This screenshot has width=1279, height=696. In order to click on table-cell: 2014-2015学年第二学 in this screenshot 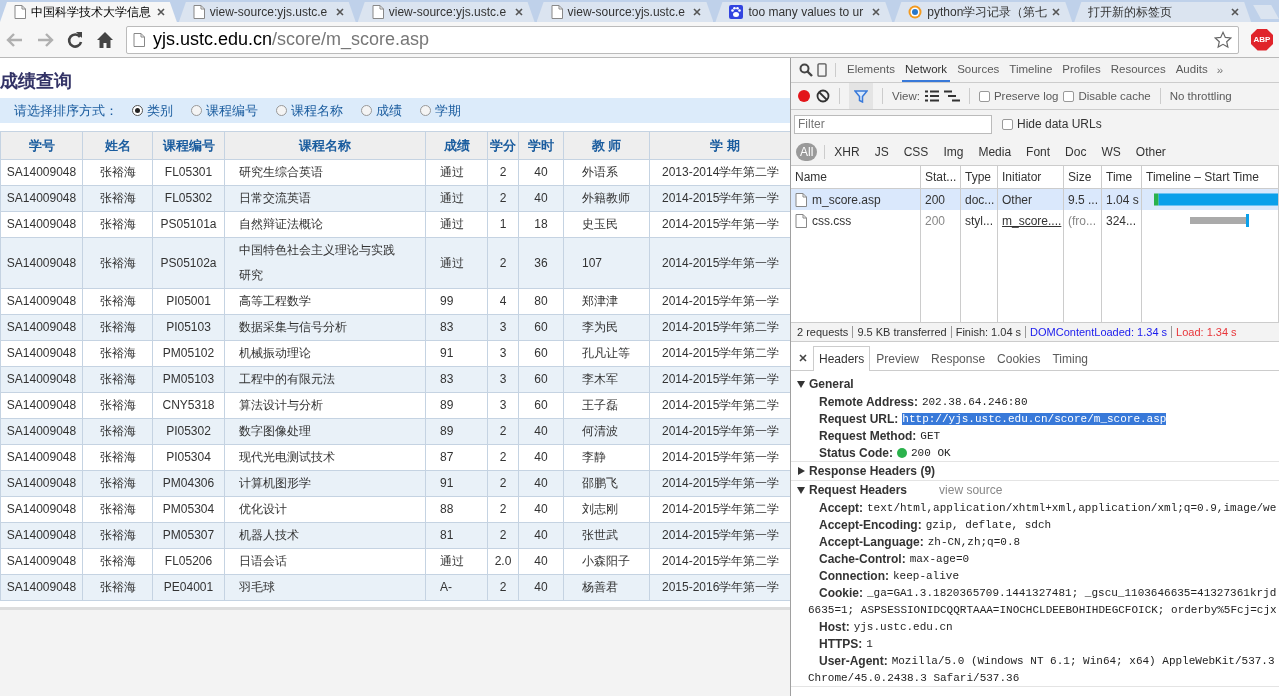, I will do `click(719, 327)`.